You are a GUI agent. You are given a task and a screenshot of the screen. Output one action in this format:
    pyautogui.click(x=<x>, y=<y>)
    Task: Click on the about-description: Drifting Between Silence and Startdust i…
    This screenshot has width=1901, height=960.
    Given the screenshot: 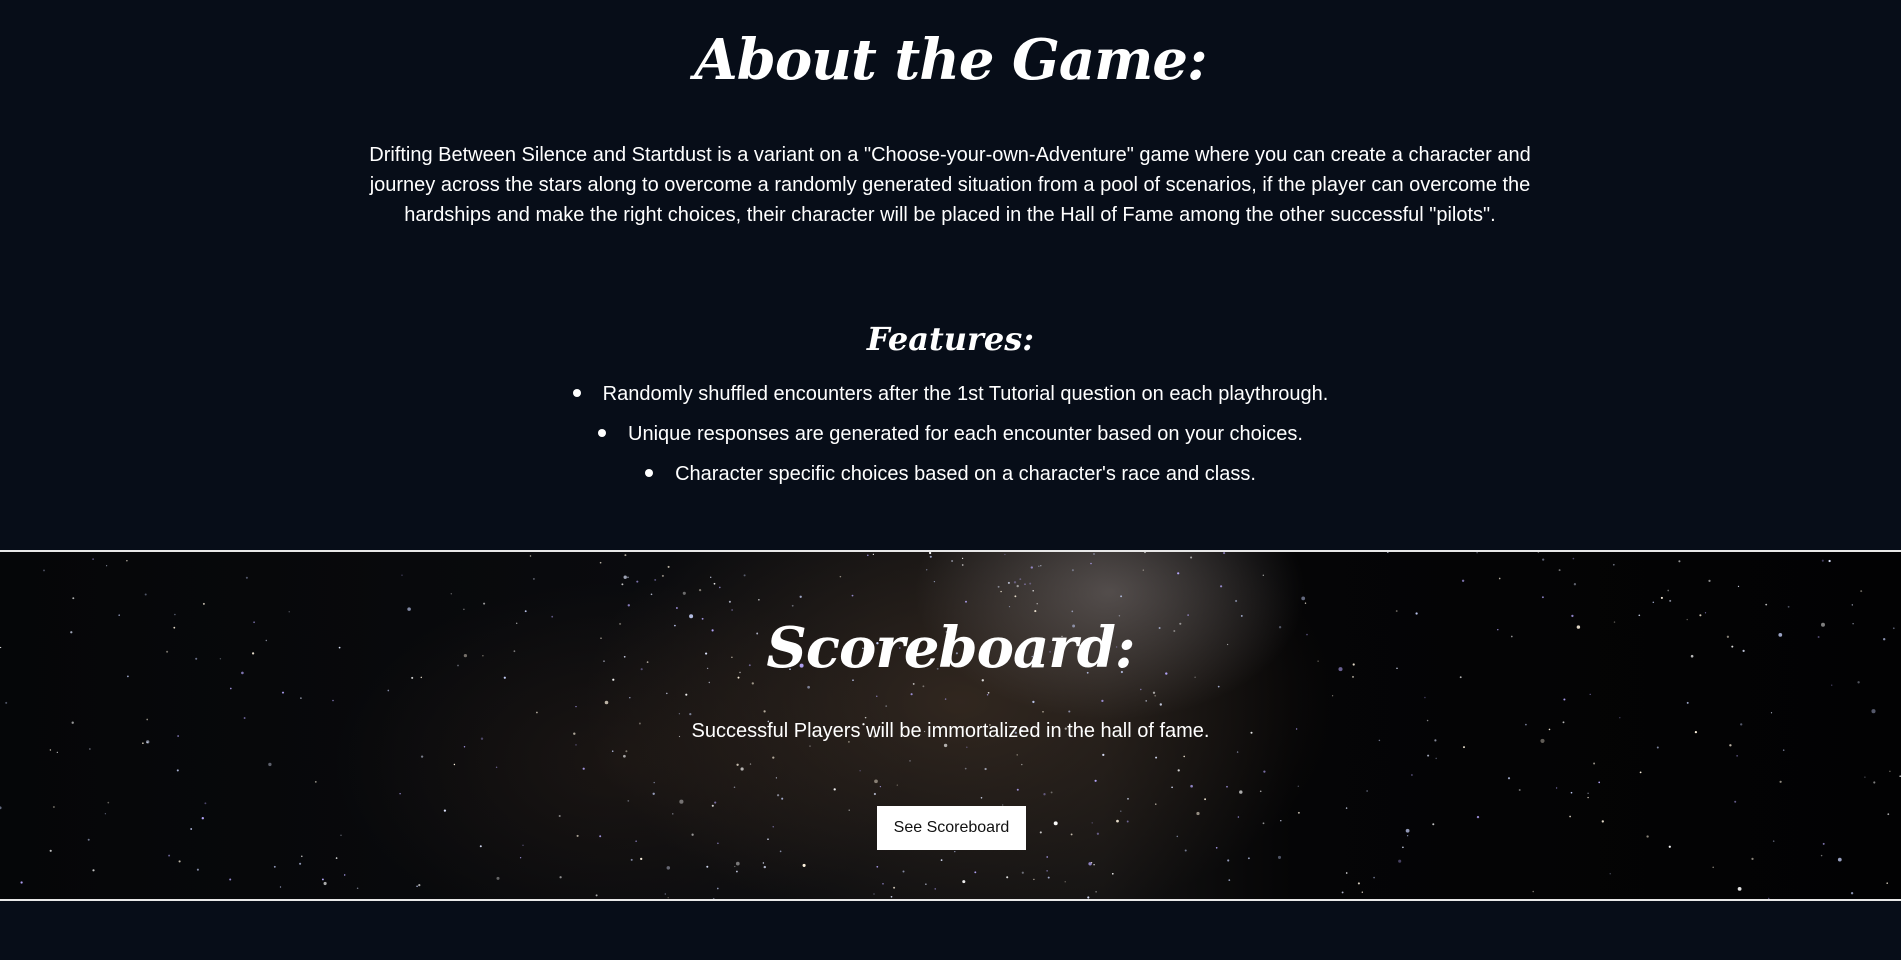 What is the action you would take?
    pyautogui.click(x=950, y=185)
    